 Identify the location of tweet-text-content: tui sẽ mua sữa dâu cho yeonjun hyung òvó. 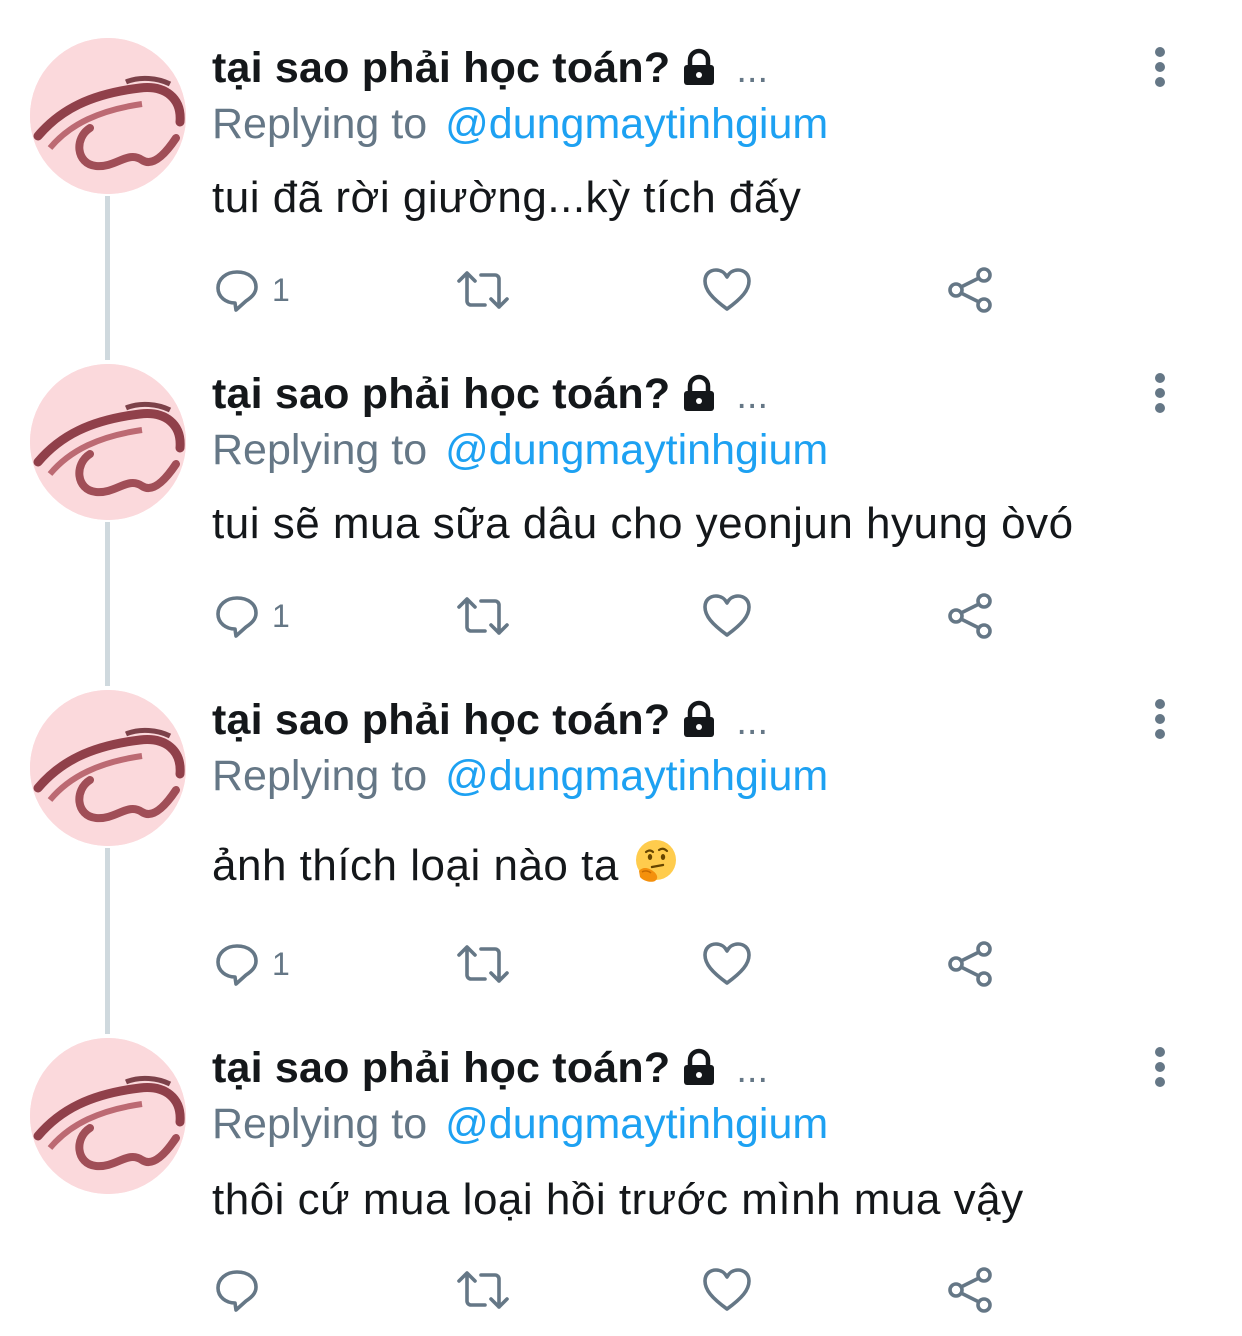
(643, 523).